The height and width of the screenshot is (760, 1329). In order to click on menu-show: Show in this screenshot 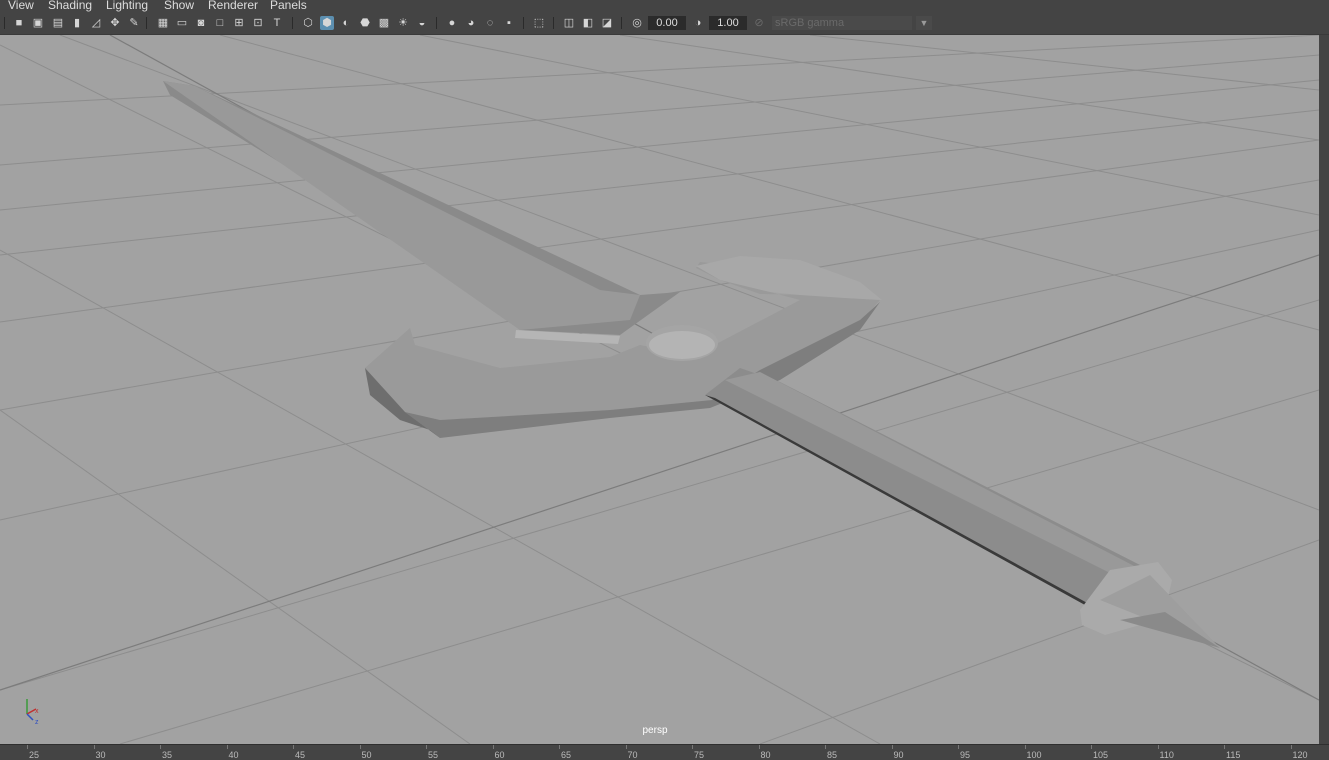, I will do `click(179, 6)`.